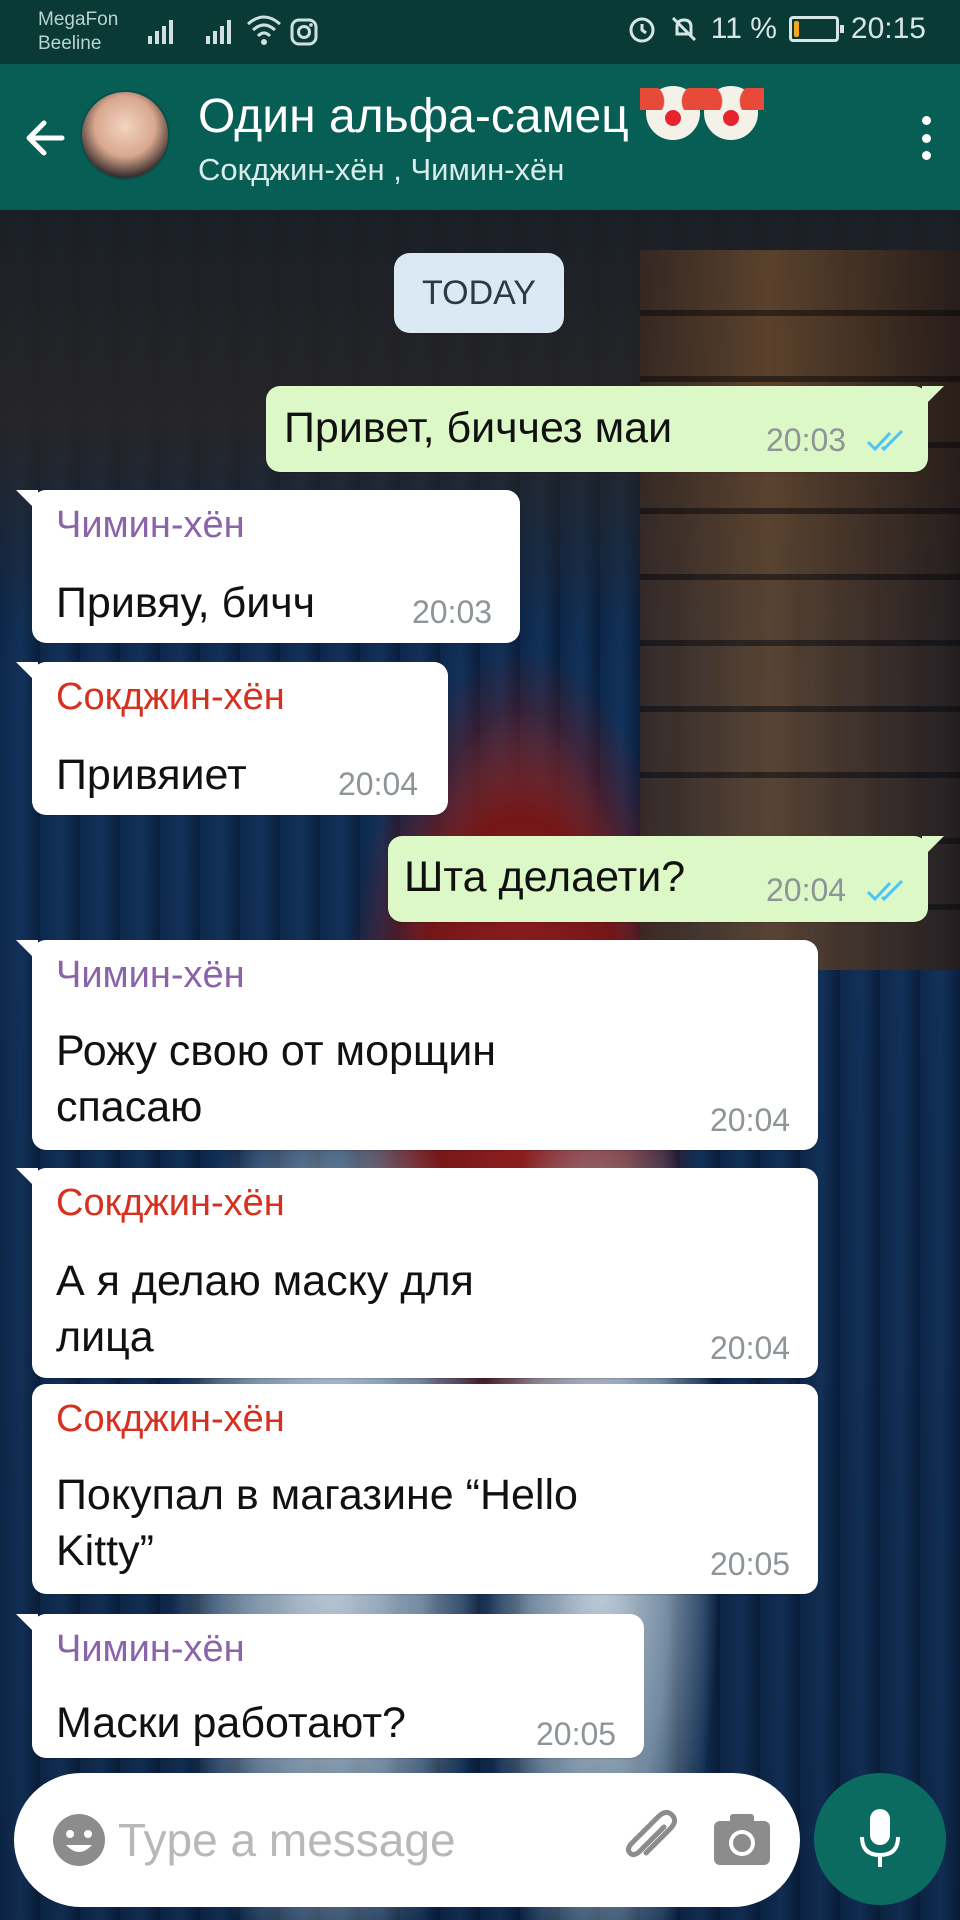 Image resolution: width=960 pixels, height=1920 pixels. Describe the element at coordinates (78, 19) in the screenshot. I see `carrier-1: MegaFon` at that location.